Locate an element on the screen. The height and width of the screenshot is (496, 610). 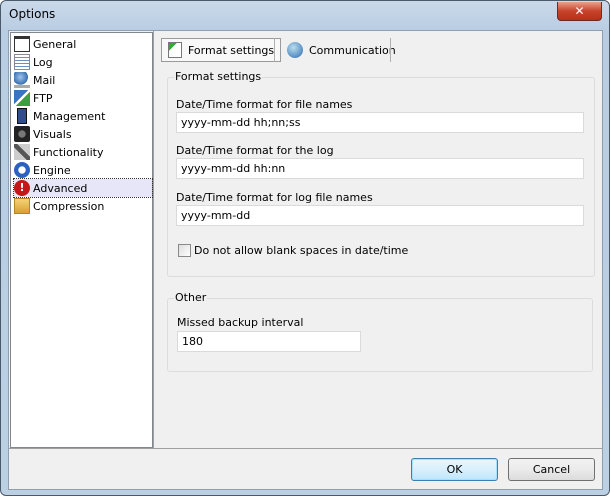
sidebar-item-functionality: Functionality is located at coordinates (83, 152).